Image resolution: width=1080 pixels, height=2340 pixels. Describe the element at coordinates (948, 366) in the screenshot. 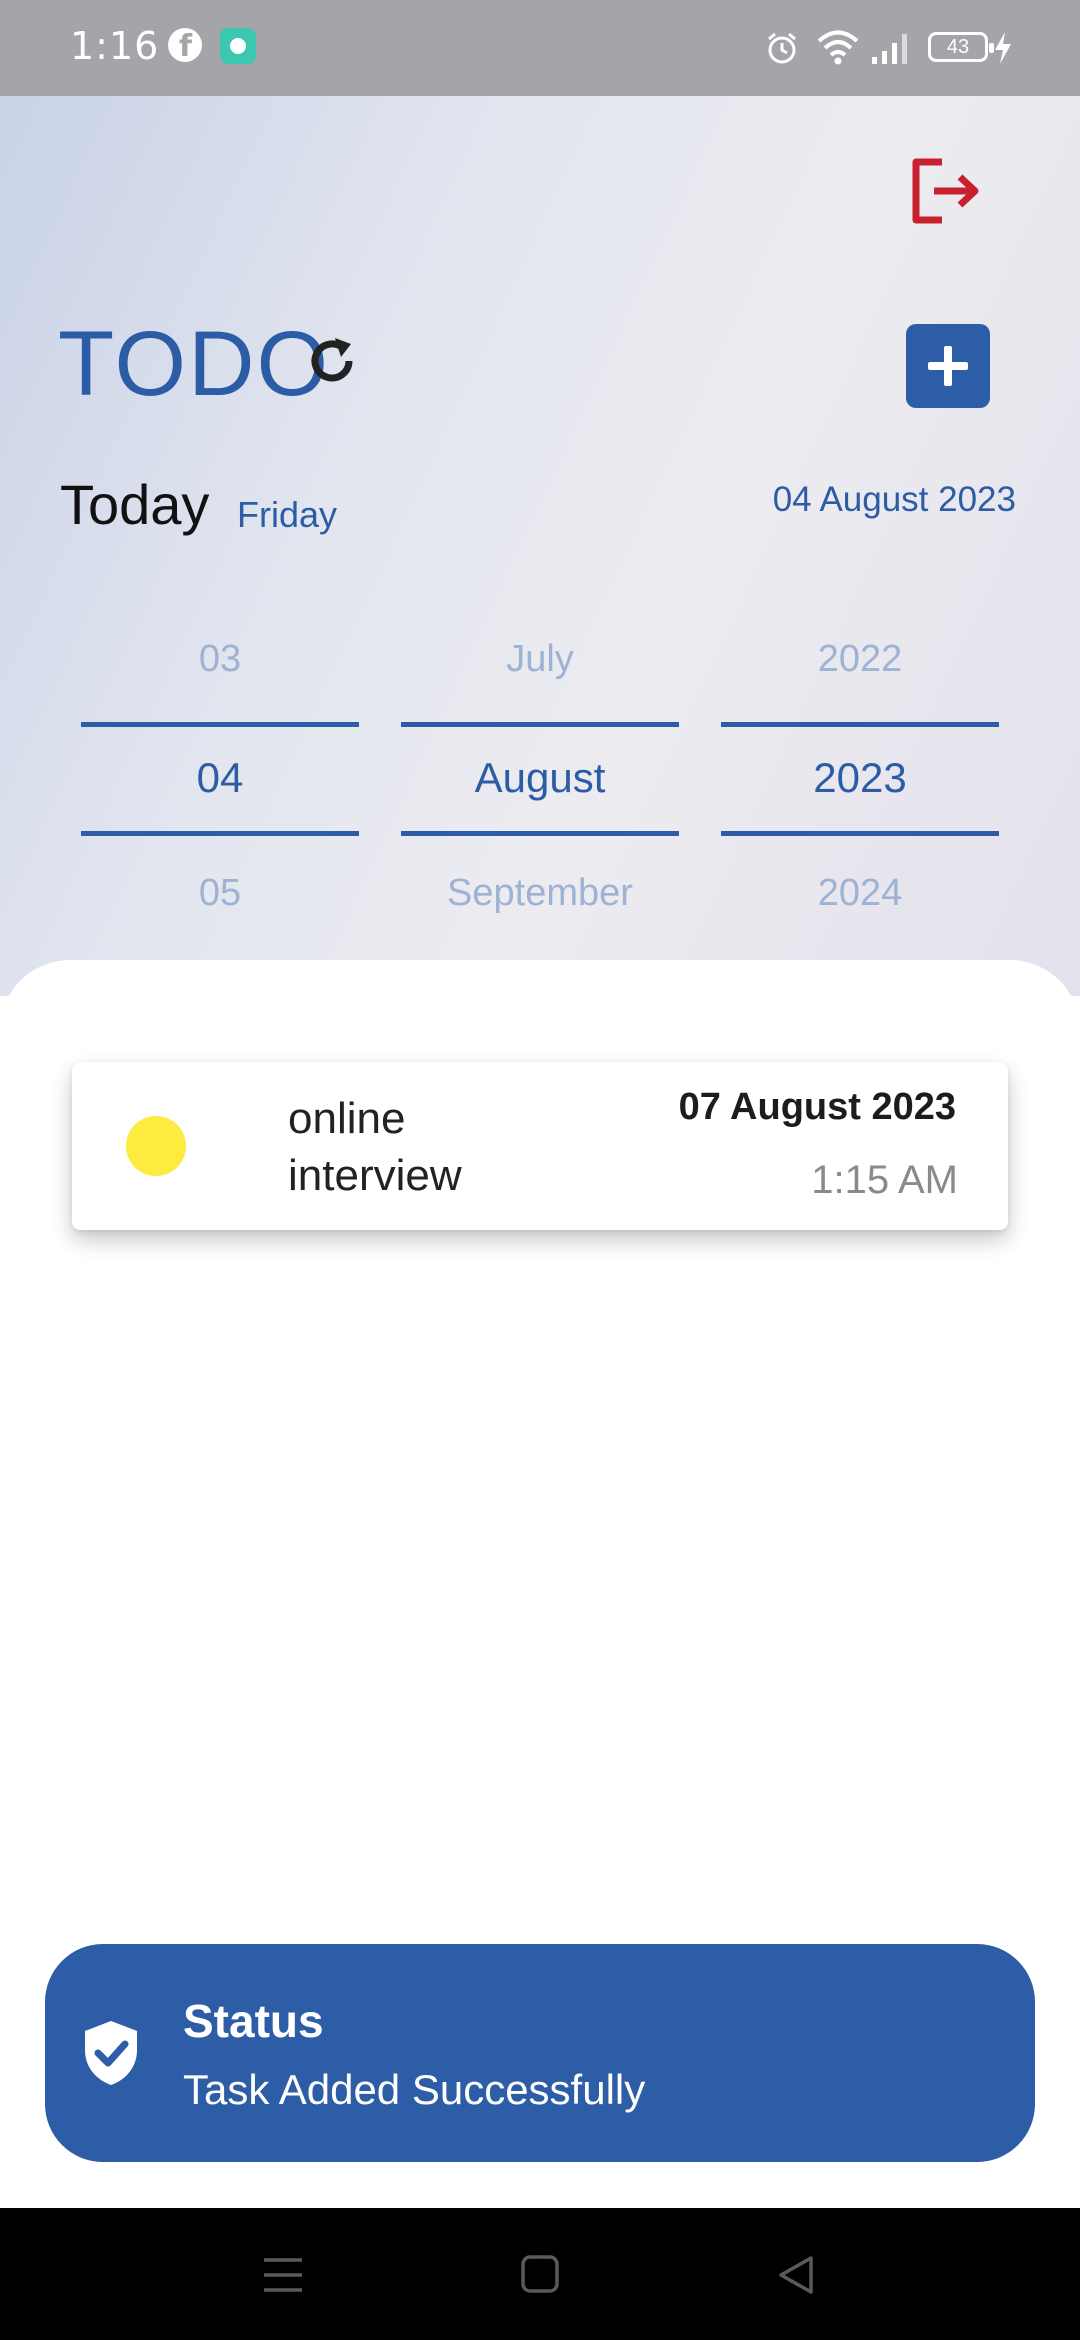

I see `add-task-button` at that location.